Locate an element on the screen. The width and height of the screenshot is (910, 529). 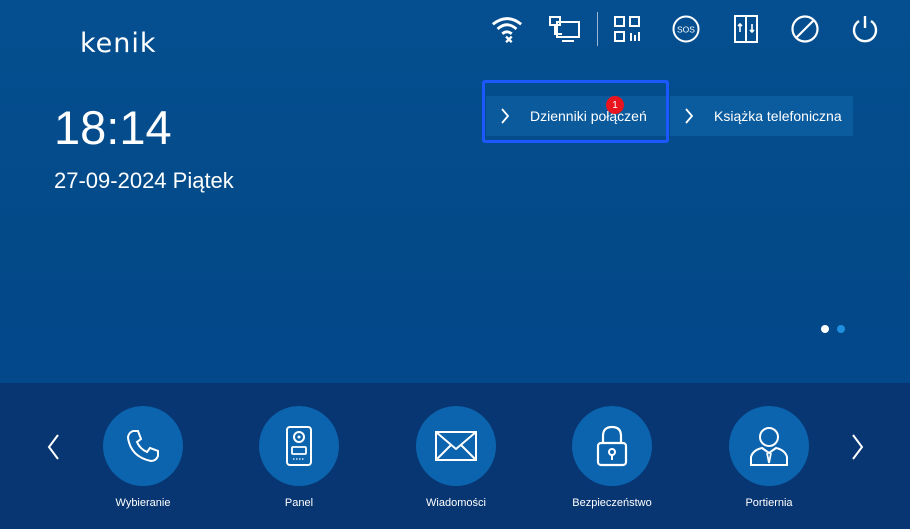
qr-code-icon is located at coordinates (627, 29).